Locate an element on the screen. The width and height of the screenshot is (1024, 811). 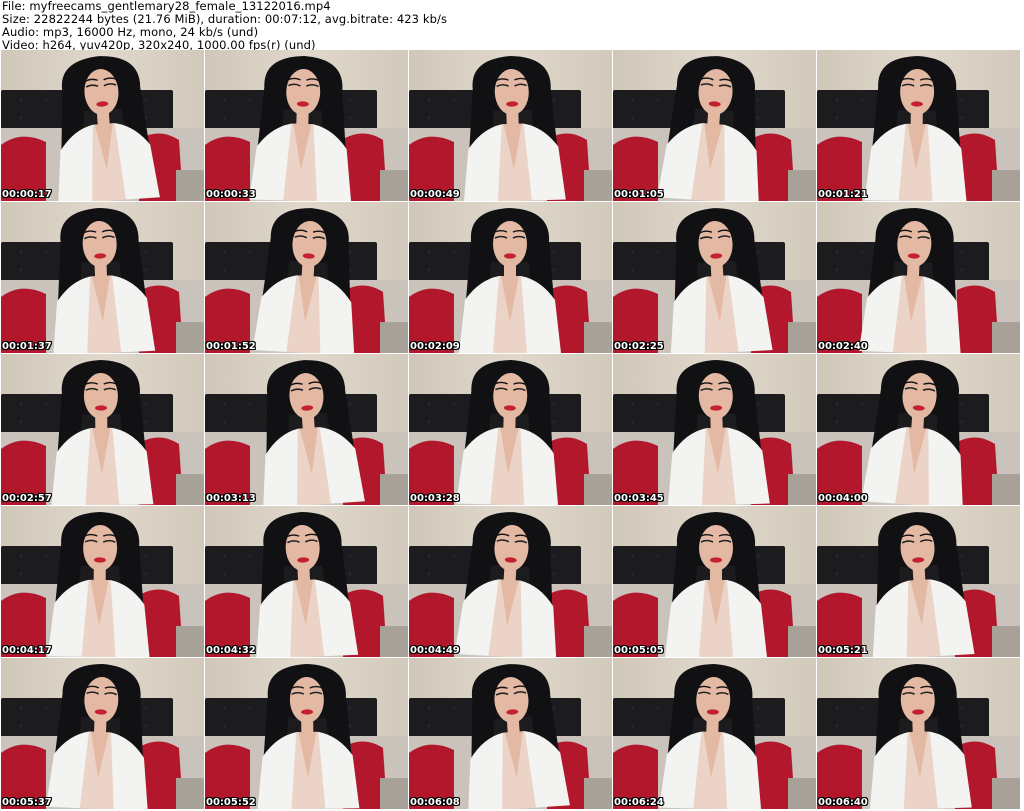
frame-timestamp: 00:05:05 is located at coordinates (639, 650).